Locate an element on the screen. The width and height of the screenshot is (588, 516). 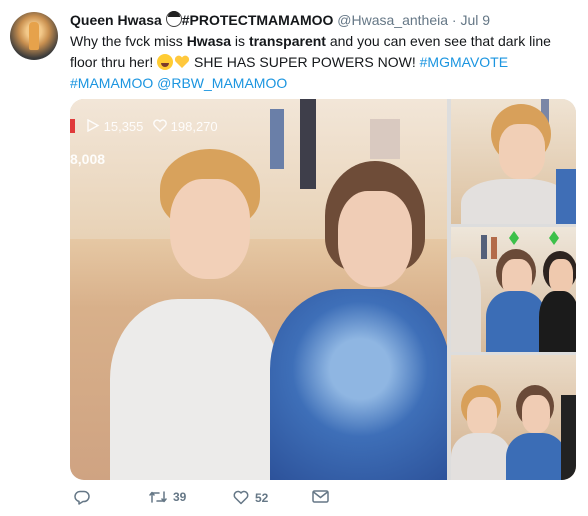
direct-message-button is located at coordinates (320, 496).